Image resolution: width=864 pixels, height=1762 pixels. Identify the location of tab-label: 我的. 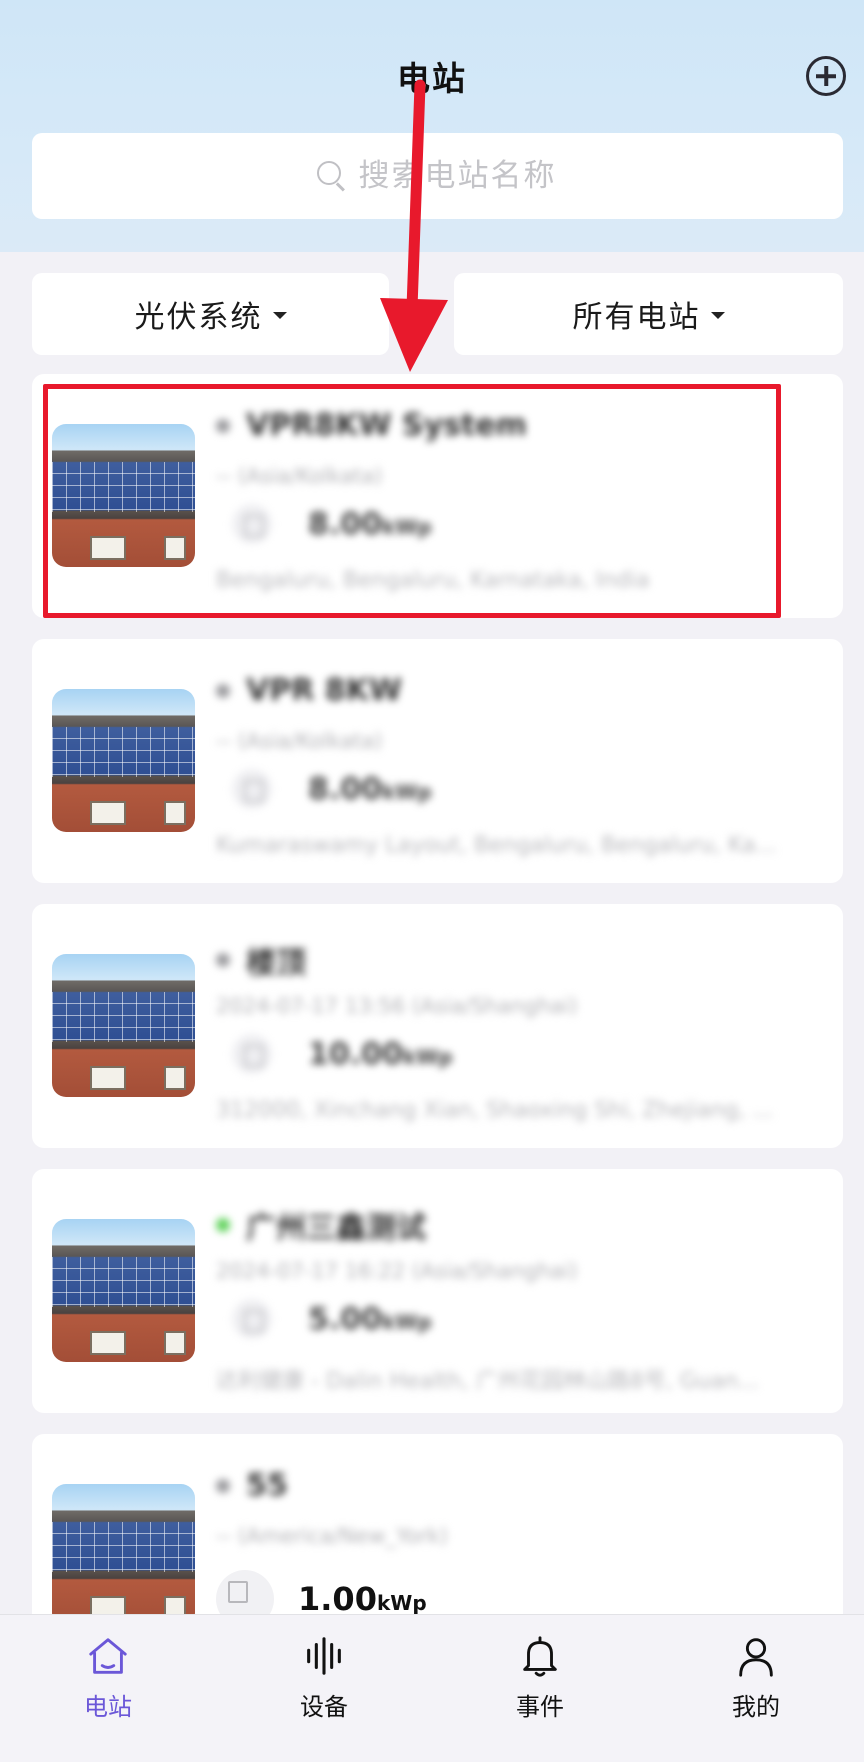
(756, 1707).